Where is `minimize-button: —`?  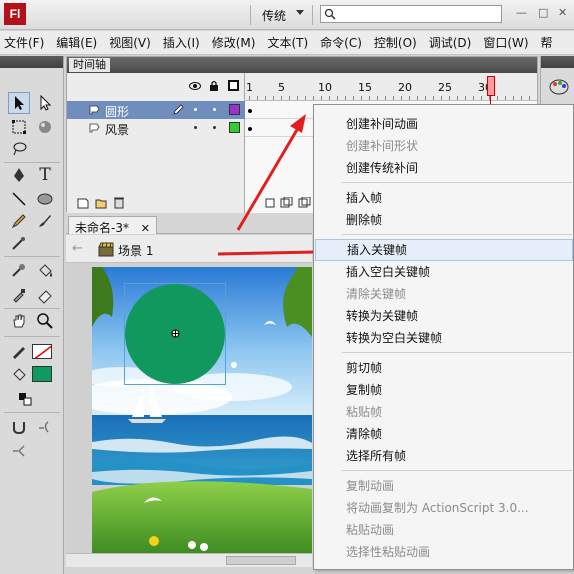 minimize-button: — is located at coordinates (521, 12).